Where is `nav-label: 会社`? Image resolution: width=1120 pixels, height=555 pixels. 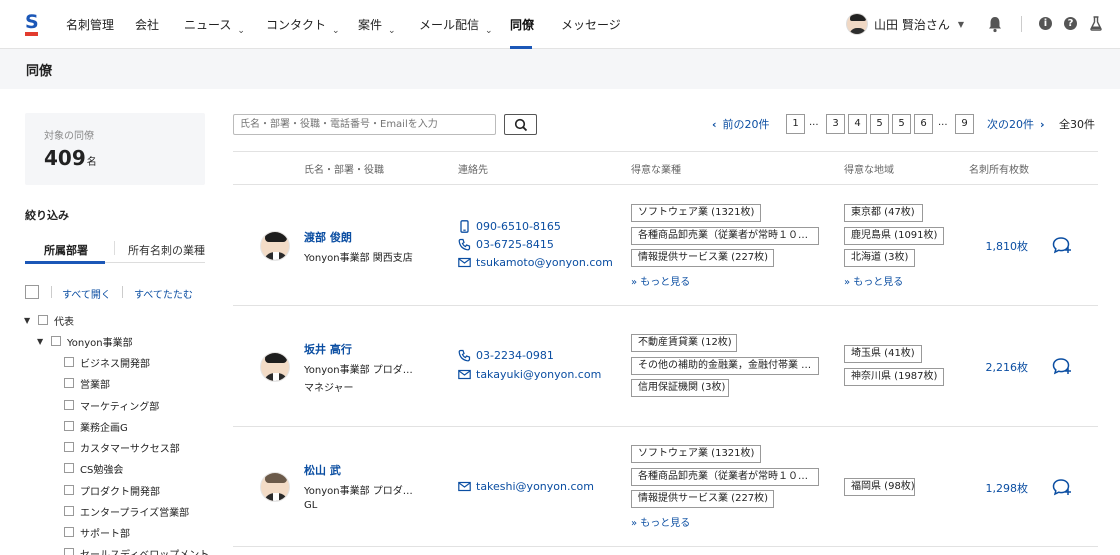 nav-label: 会社 is located at coordinates (147, 25).